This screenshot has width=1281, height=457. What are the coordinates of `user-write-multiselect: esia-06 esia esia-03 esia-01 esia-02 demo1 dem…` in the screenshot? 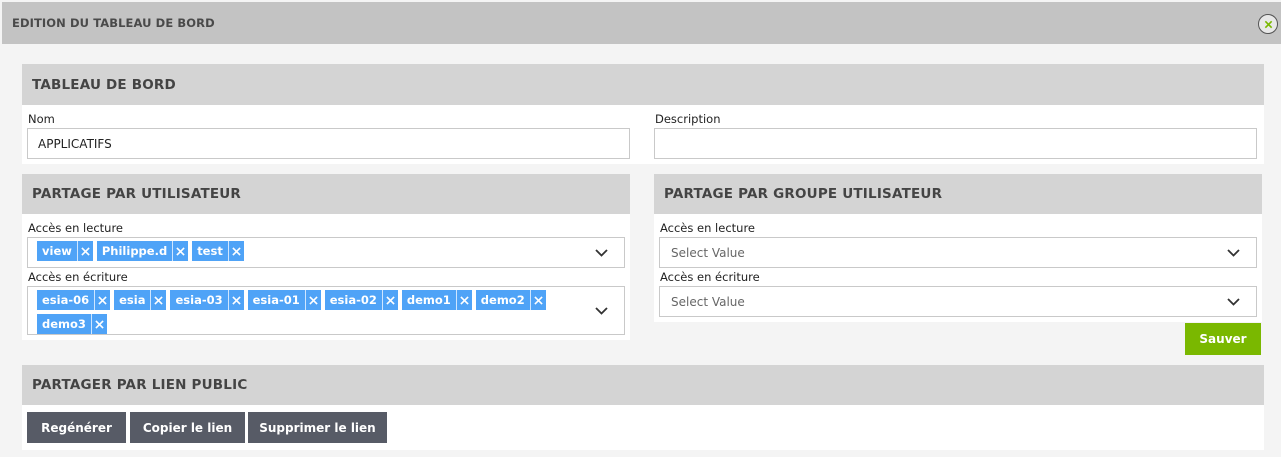 It's located at (326, 310).